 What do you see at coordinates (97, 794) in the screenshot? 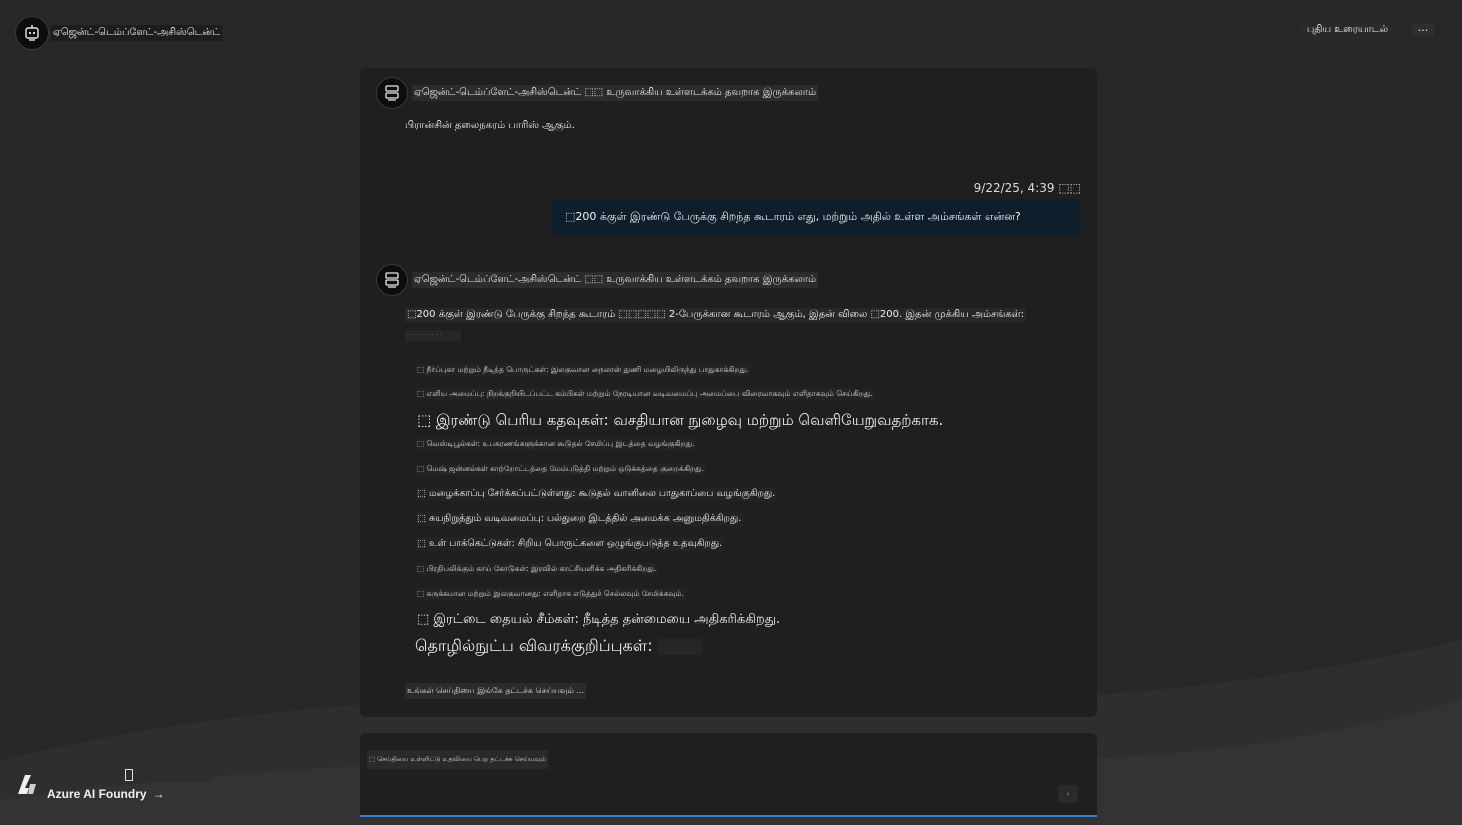
I see `azure-ai-foundry-label: Azure AI Foundry` at bounding box center [97, 794].